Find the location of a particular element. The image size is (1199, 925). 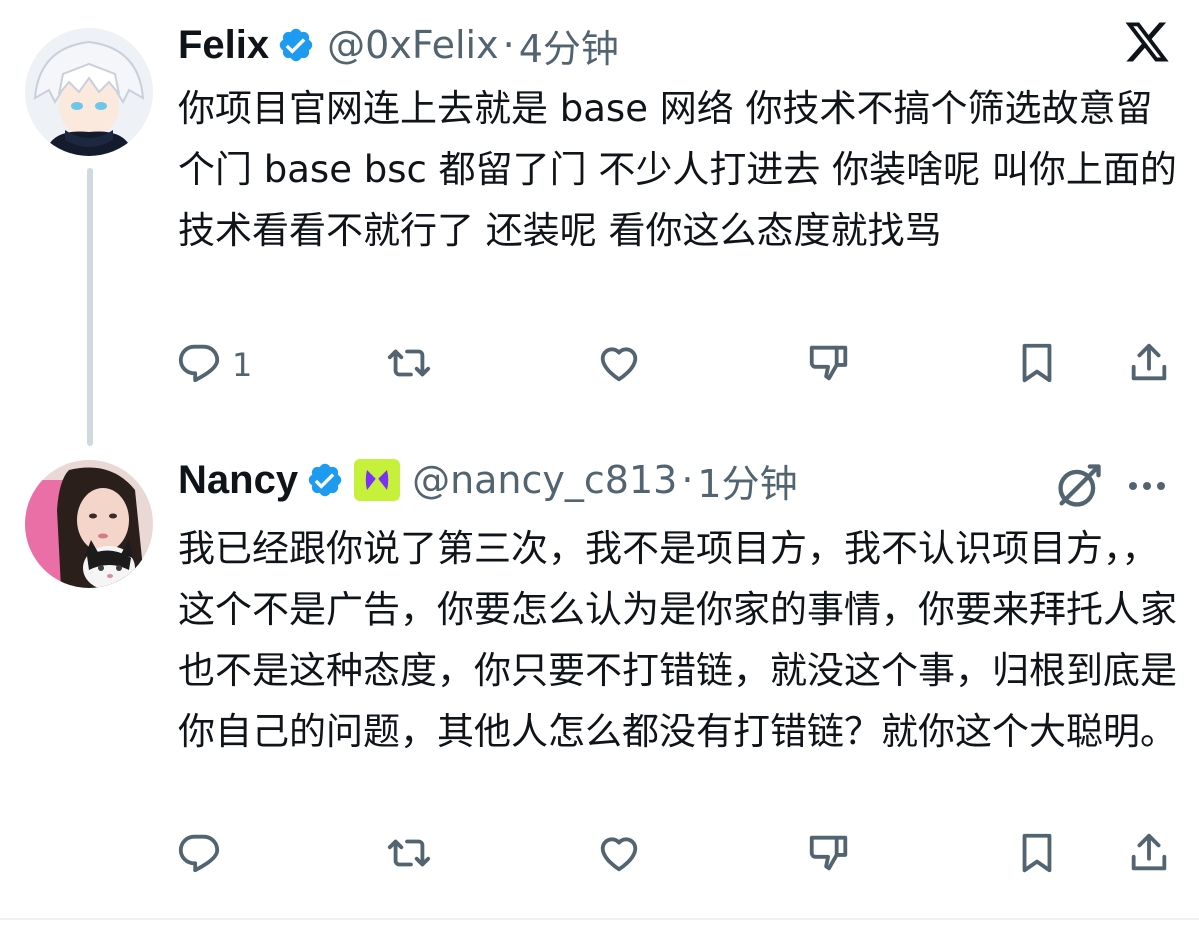

action-bar is located at coordinates (676, 855).